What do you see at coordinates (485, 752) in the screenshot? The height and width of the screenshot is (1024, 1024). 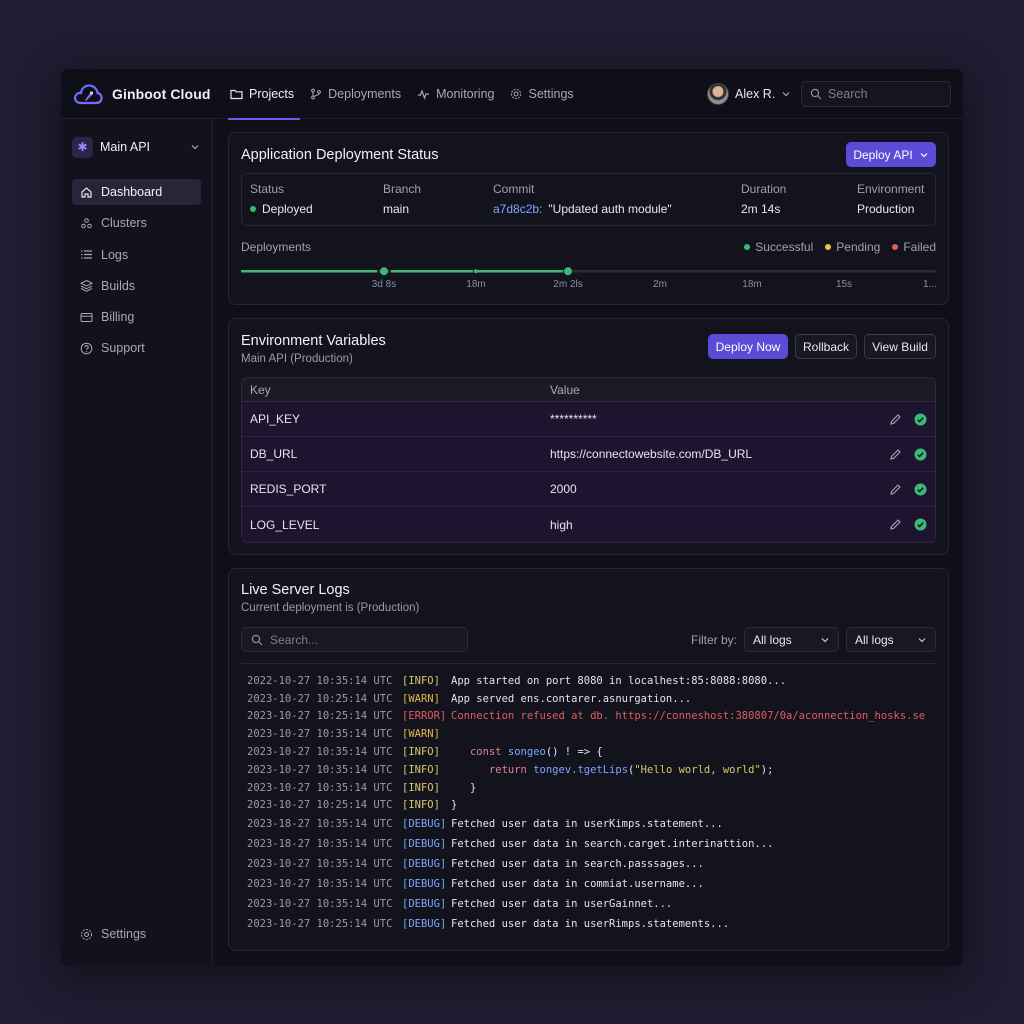 I see `code-keyword: const` at bounding box center [485, 752].